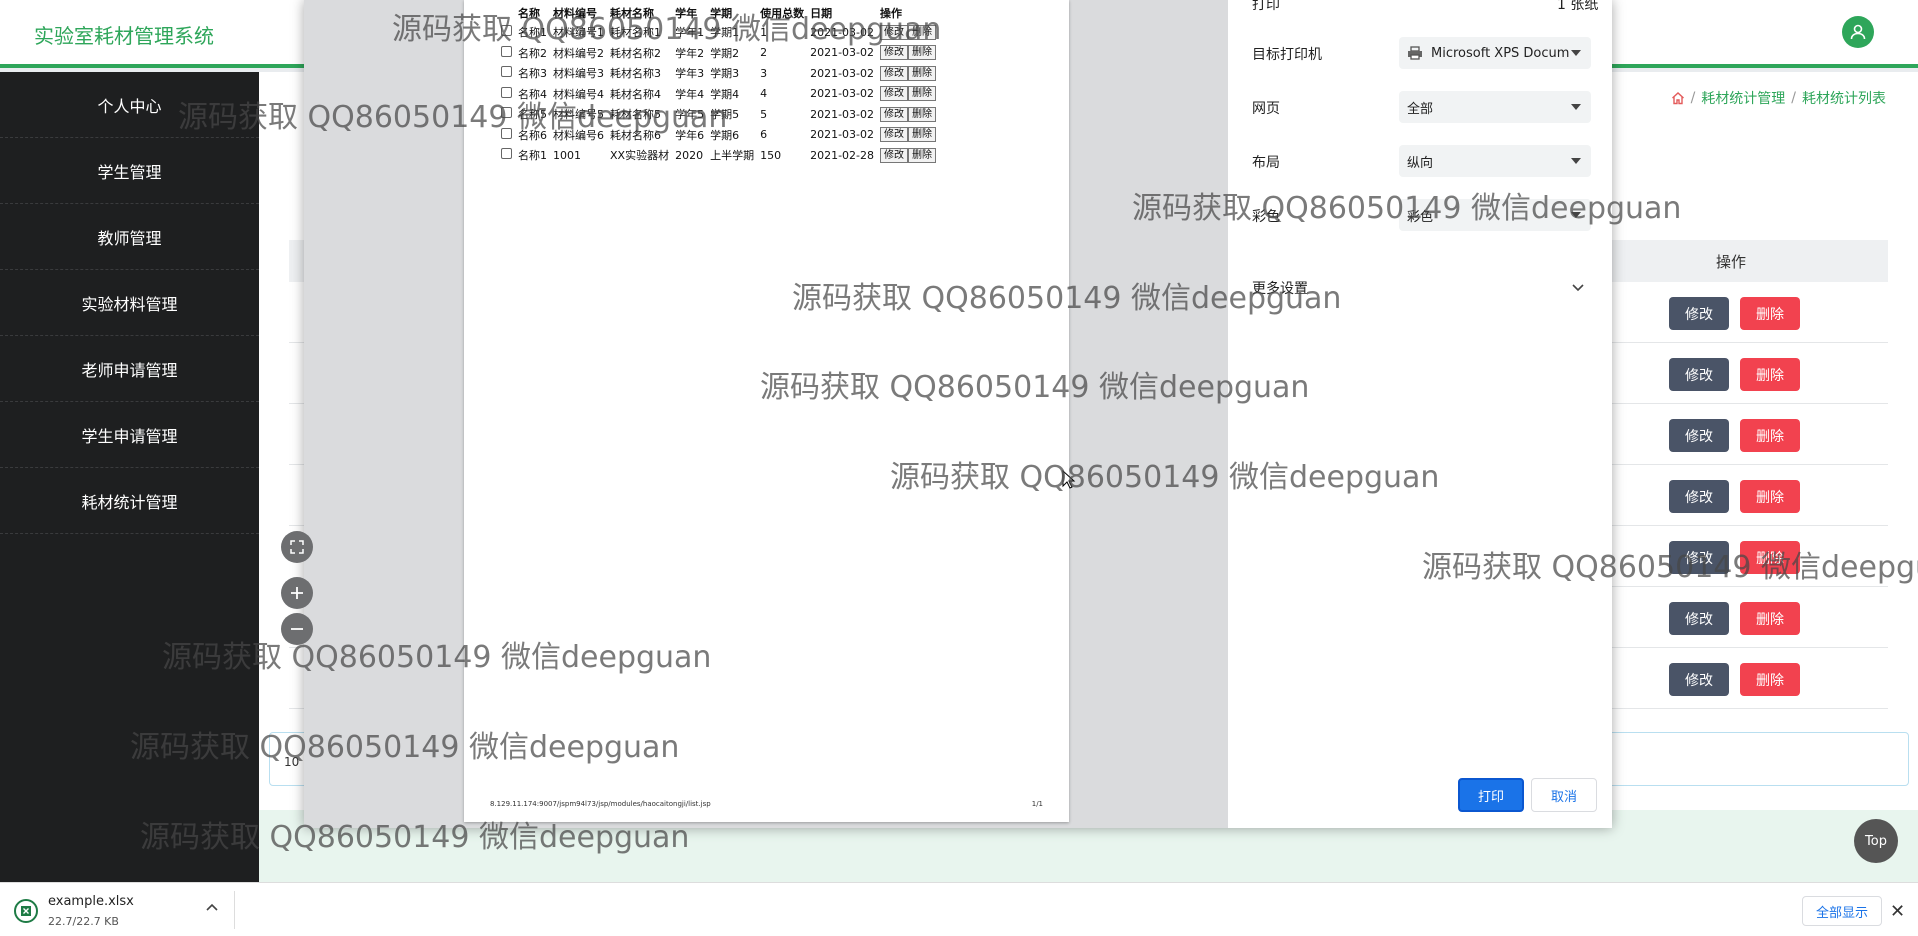 This screenshot has width=1918, height=936. Describe the element at coordinates (718, 155) in the screenshot. I see `preview-table-row: 名称1 1001 XX实验器材 2020 上半学期 150 2021-02-28 修改 删除` at that location.